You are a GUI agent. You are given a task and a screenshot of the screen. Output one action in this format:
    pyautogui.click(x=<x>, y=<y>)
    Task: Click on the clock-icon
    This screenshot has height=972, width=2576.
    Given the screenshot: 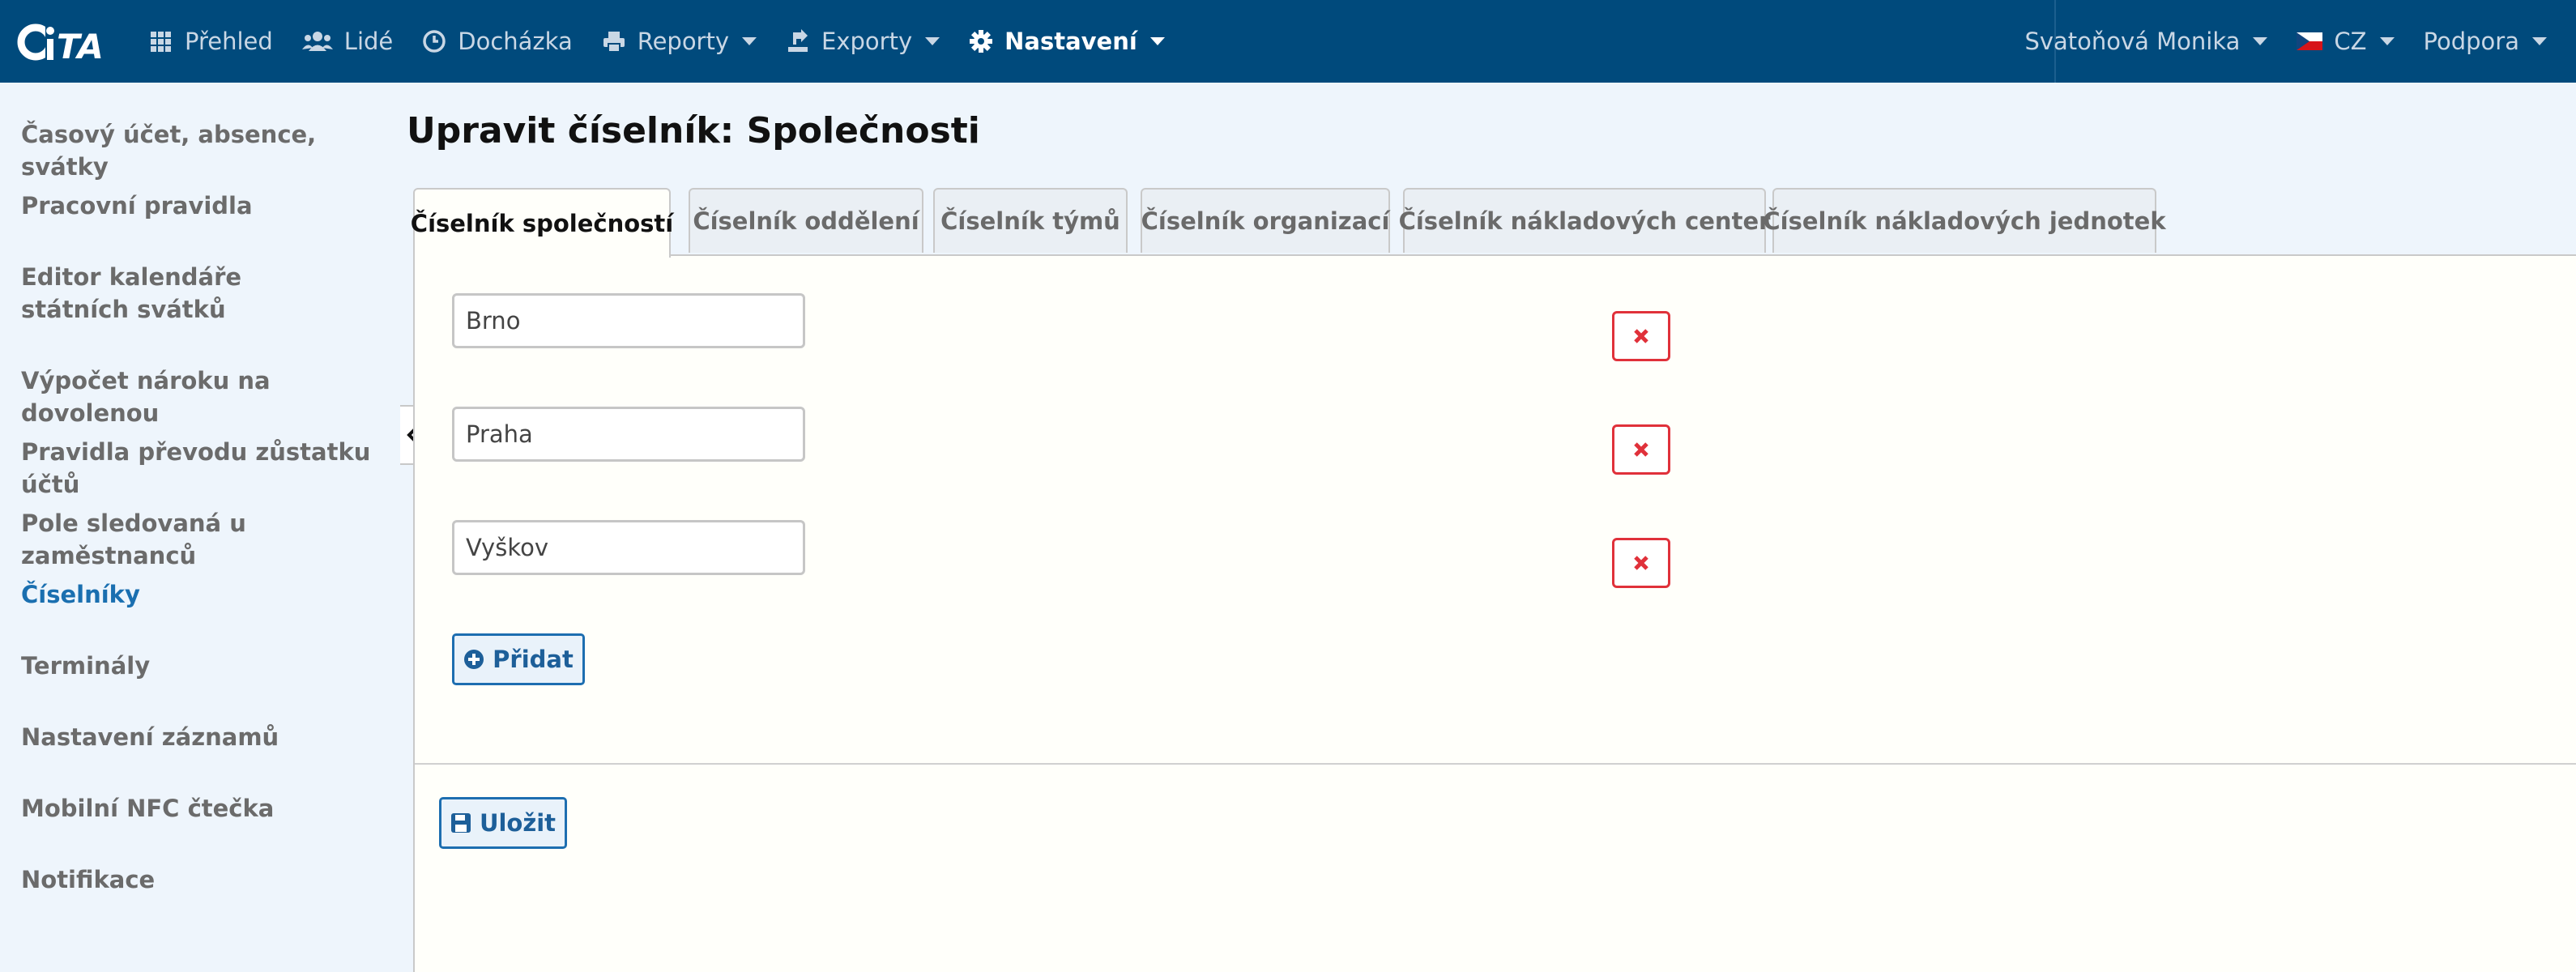 What is the action you would take?
    pyautogui.click(x=434, y=41)
    